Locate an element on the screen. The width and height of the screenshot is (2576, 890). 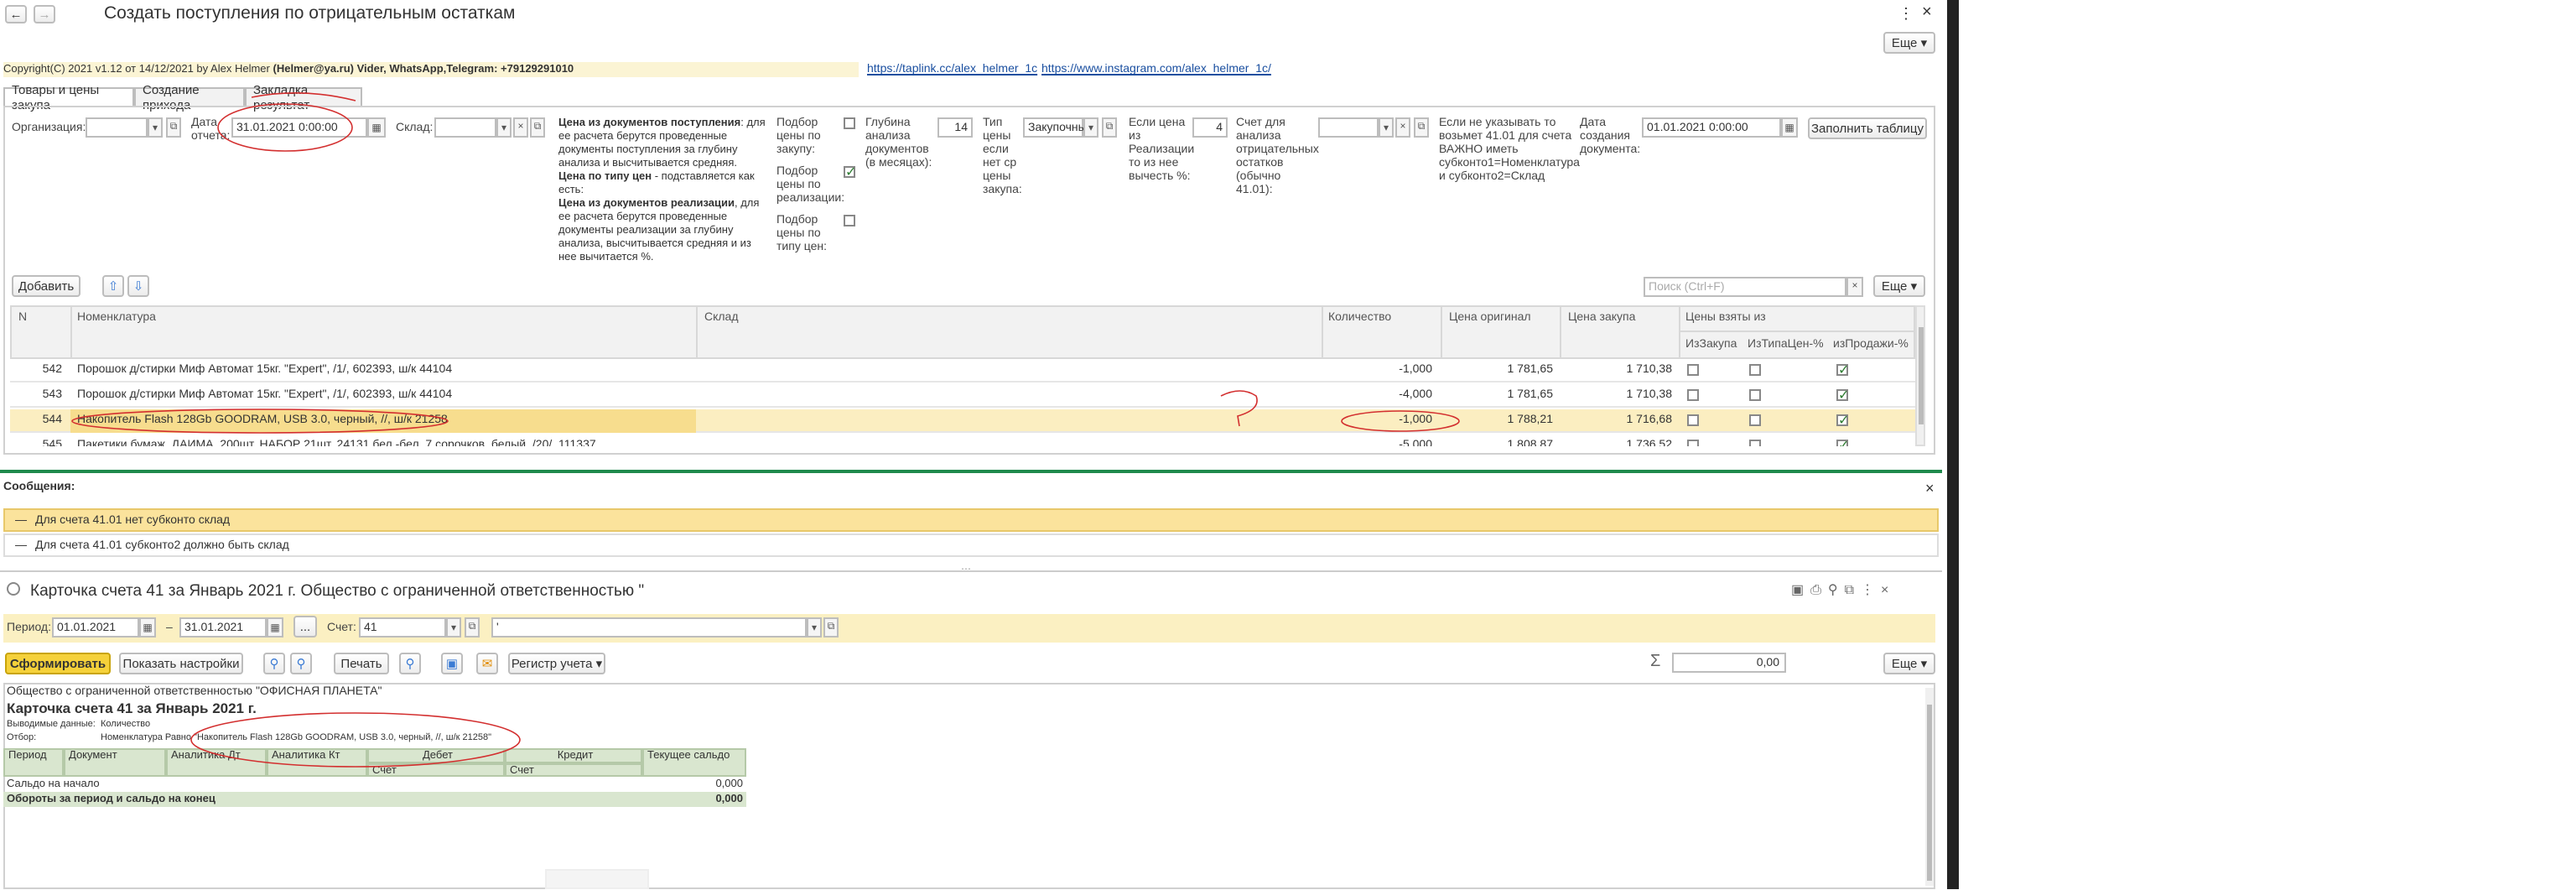
sum-field: 0,00 is located at coordinates (1729, 663).